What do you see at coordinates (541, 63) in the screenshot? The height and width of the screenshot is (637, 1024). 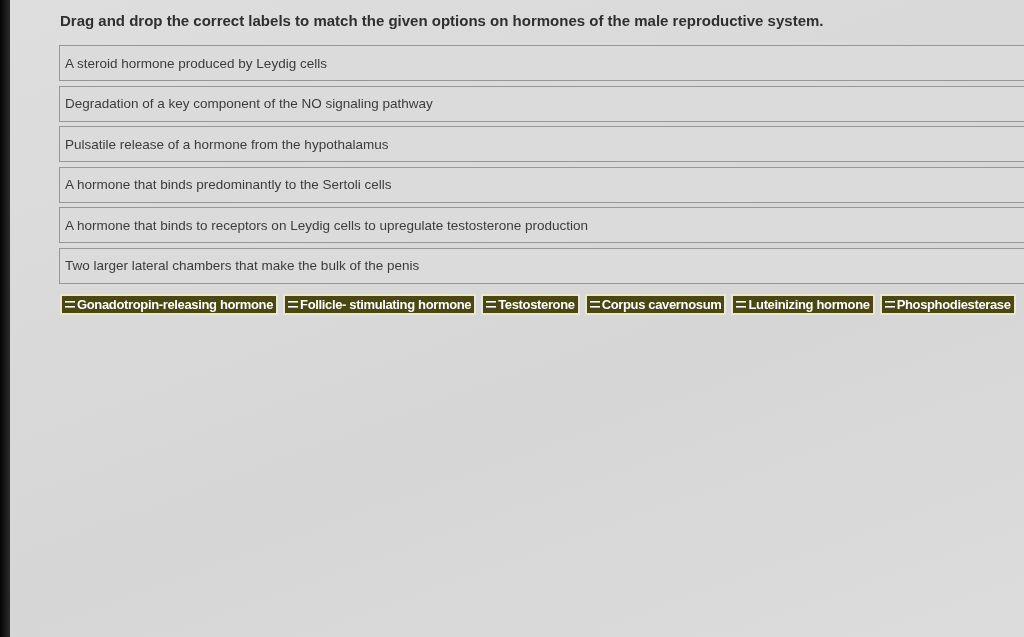 I see `match-row: A steroid hormone produced by Leydig cells` at bounding box center [541, 63].